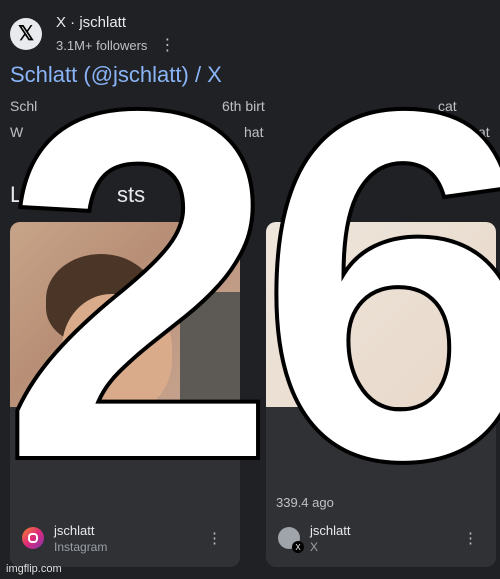 This screenshot has width=500, height=579. What do you see at coordinates (115, 22) in the screenshot?
I see `site-name: X · jschlatt` at bounding box center [115, 22].